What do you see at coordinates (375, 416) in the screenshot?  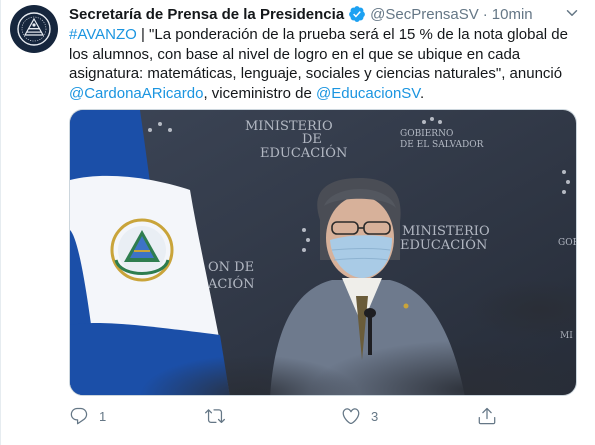 I see `like-count: 3` at bounding box center [375, 416].